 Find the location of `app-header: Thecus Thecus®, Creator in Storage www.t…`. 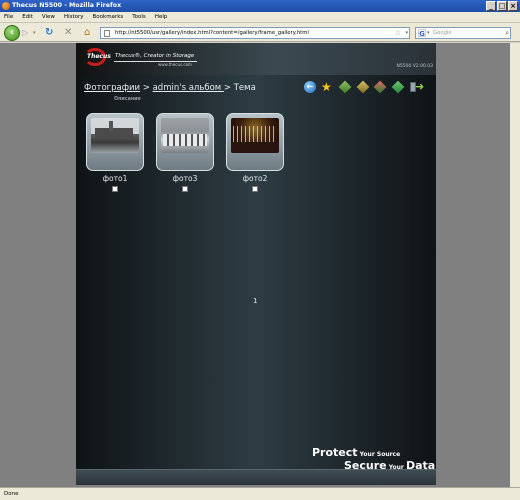

app-header: Thecus Thecus®, Creator in Storage www.t… is located at coordinates (256, 59).